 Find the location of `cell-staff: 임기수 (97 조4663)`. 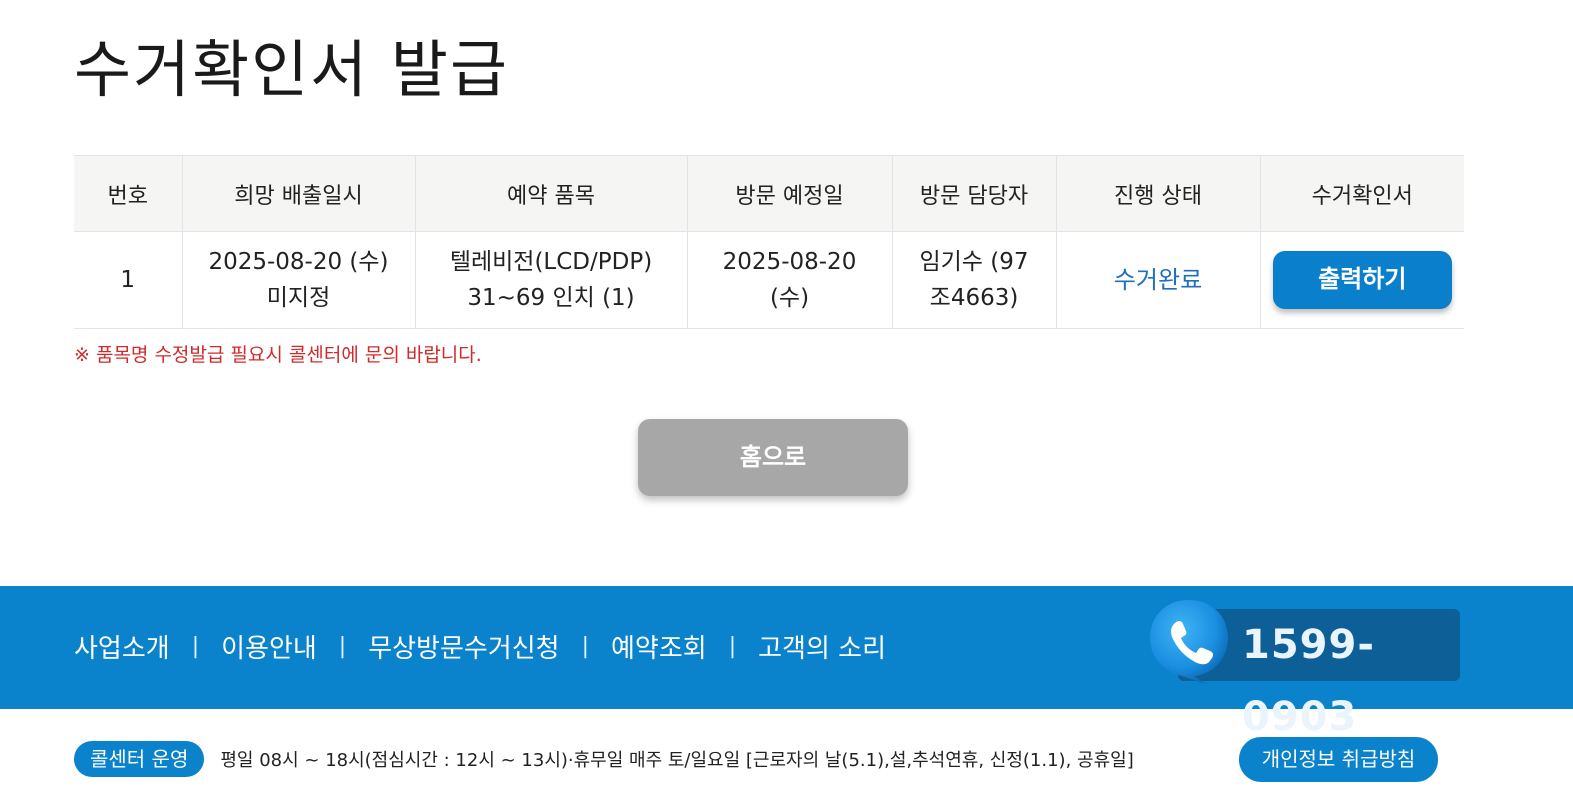

cell-staff: 임기수 (97 조4663) is located at coordinates (973, 280).